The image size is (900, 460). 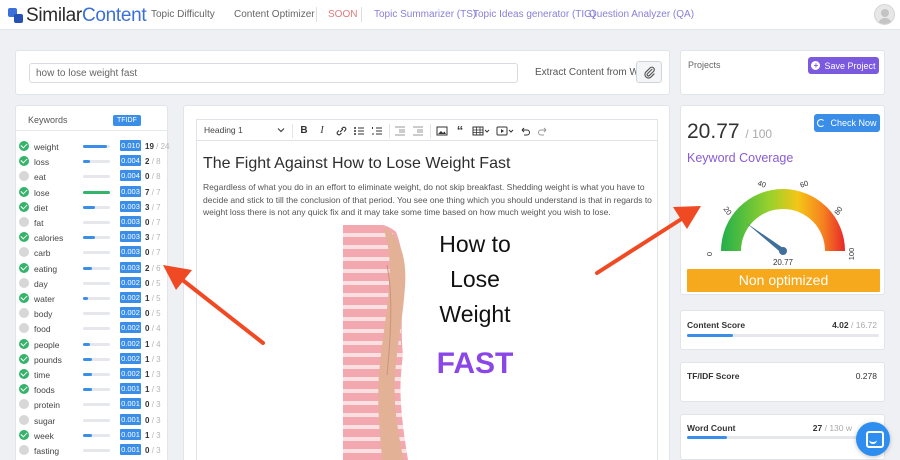 I want to click on extract-content-button, so click(x=649, y=72).